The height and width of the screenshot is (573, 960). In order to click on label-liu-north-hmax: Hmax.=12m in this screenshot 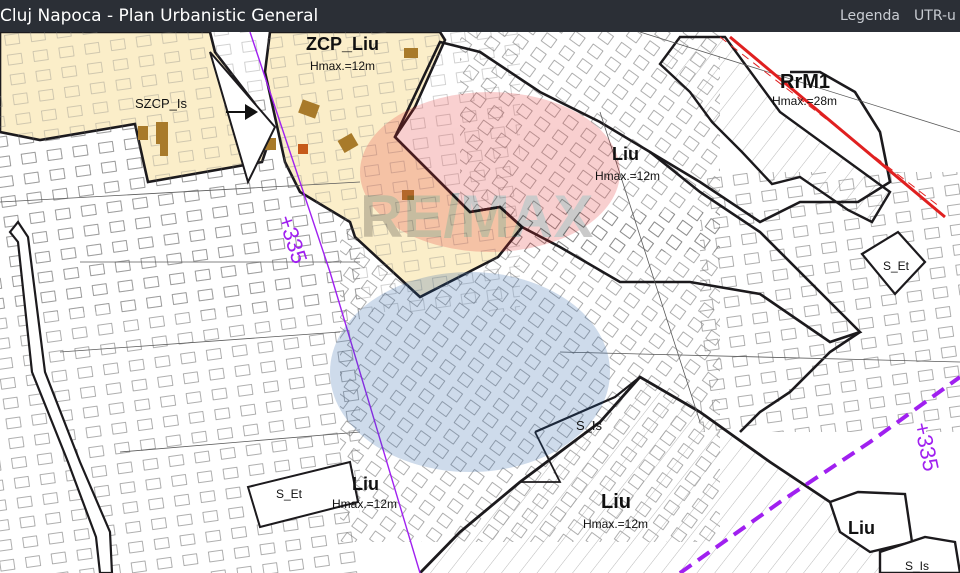, I will do `click(627, 176)`.